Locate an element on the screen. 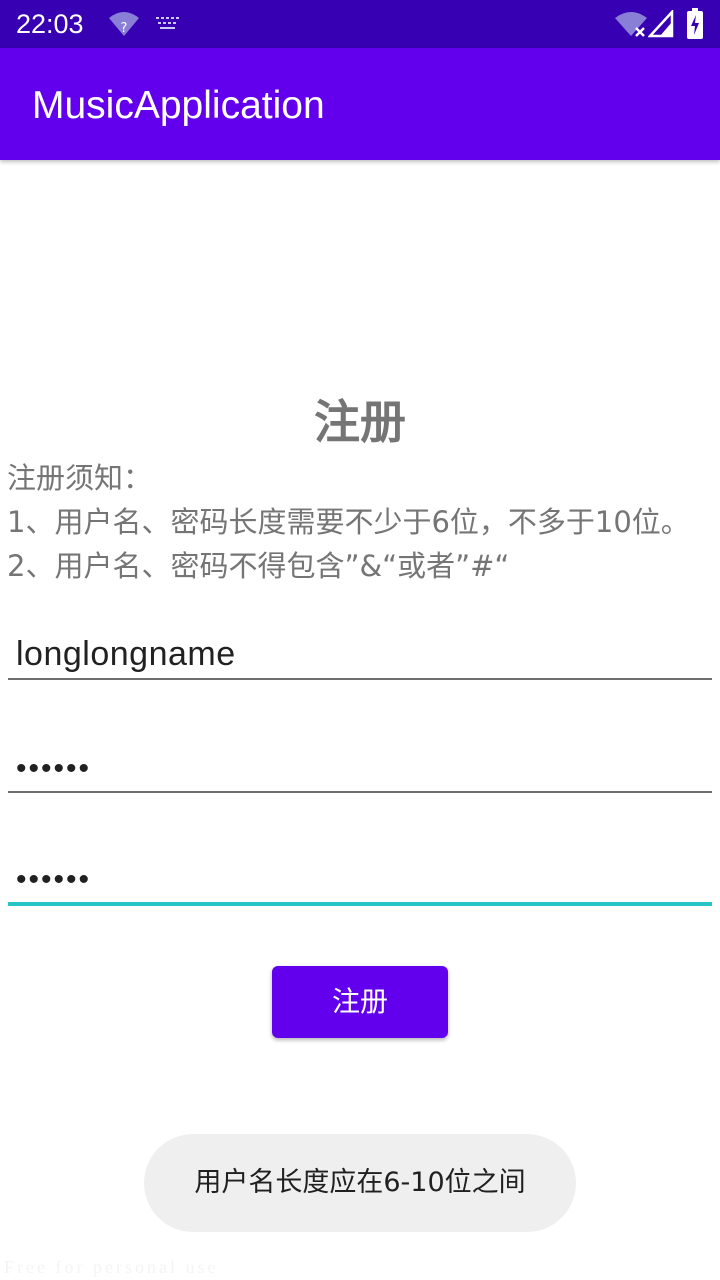 The width and height of the screenshot is (720, 1280). watermark: Free for personal use is located at coordinates (111, 1267).